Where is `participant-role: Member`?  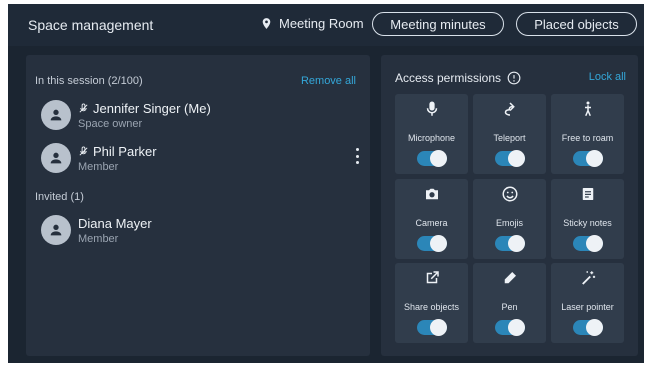 participant-role: Member is located at coordinates (98, 167).